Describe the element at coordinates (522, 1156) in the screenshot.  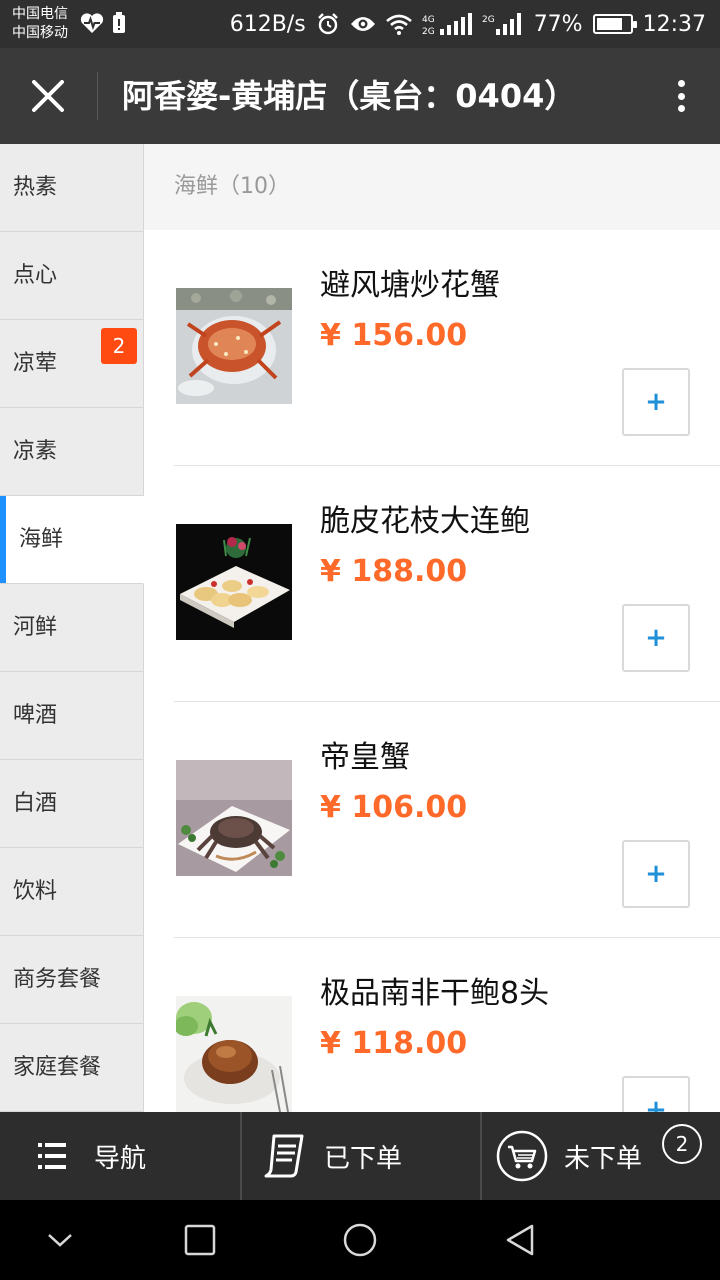
I see `cart-icon` at that location.